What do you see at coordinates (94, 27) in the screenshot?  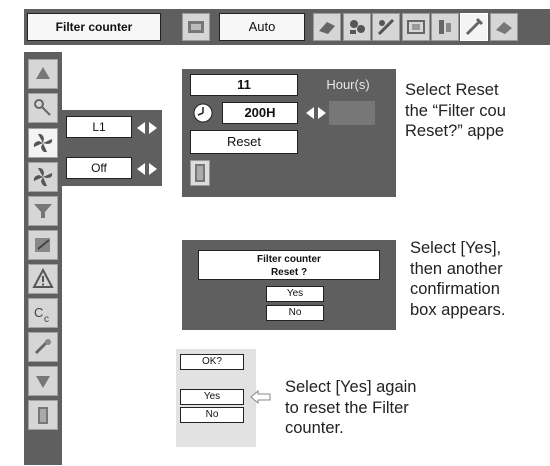 I see `menu-title: Filter counter` at bounding box center [94, 27].